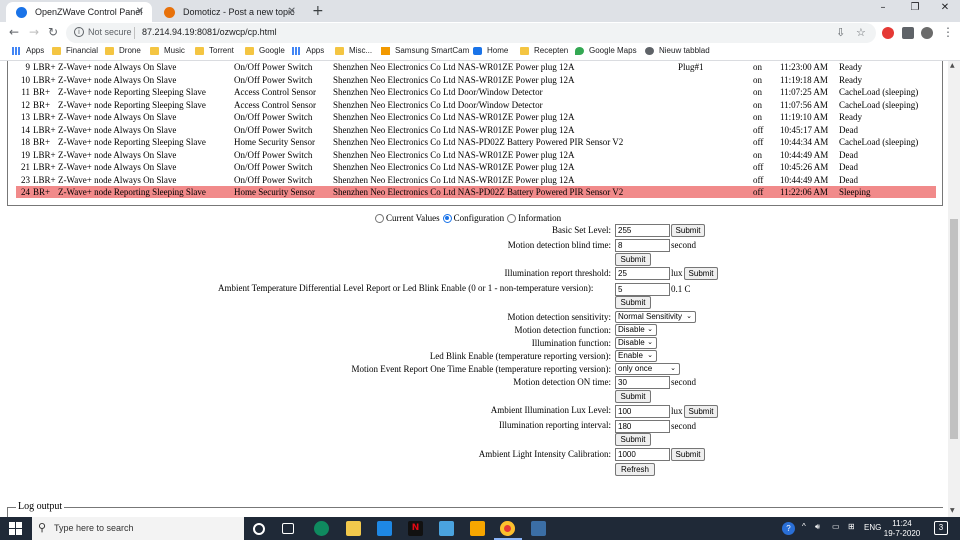  What do you see at coordinates (636, 356) in the screenshot?
I see `led-blink-select: Enable ⌄` at bounding box center [636, 356].